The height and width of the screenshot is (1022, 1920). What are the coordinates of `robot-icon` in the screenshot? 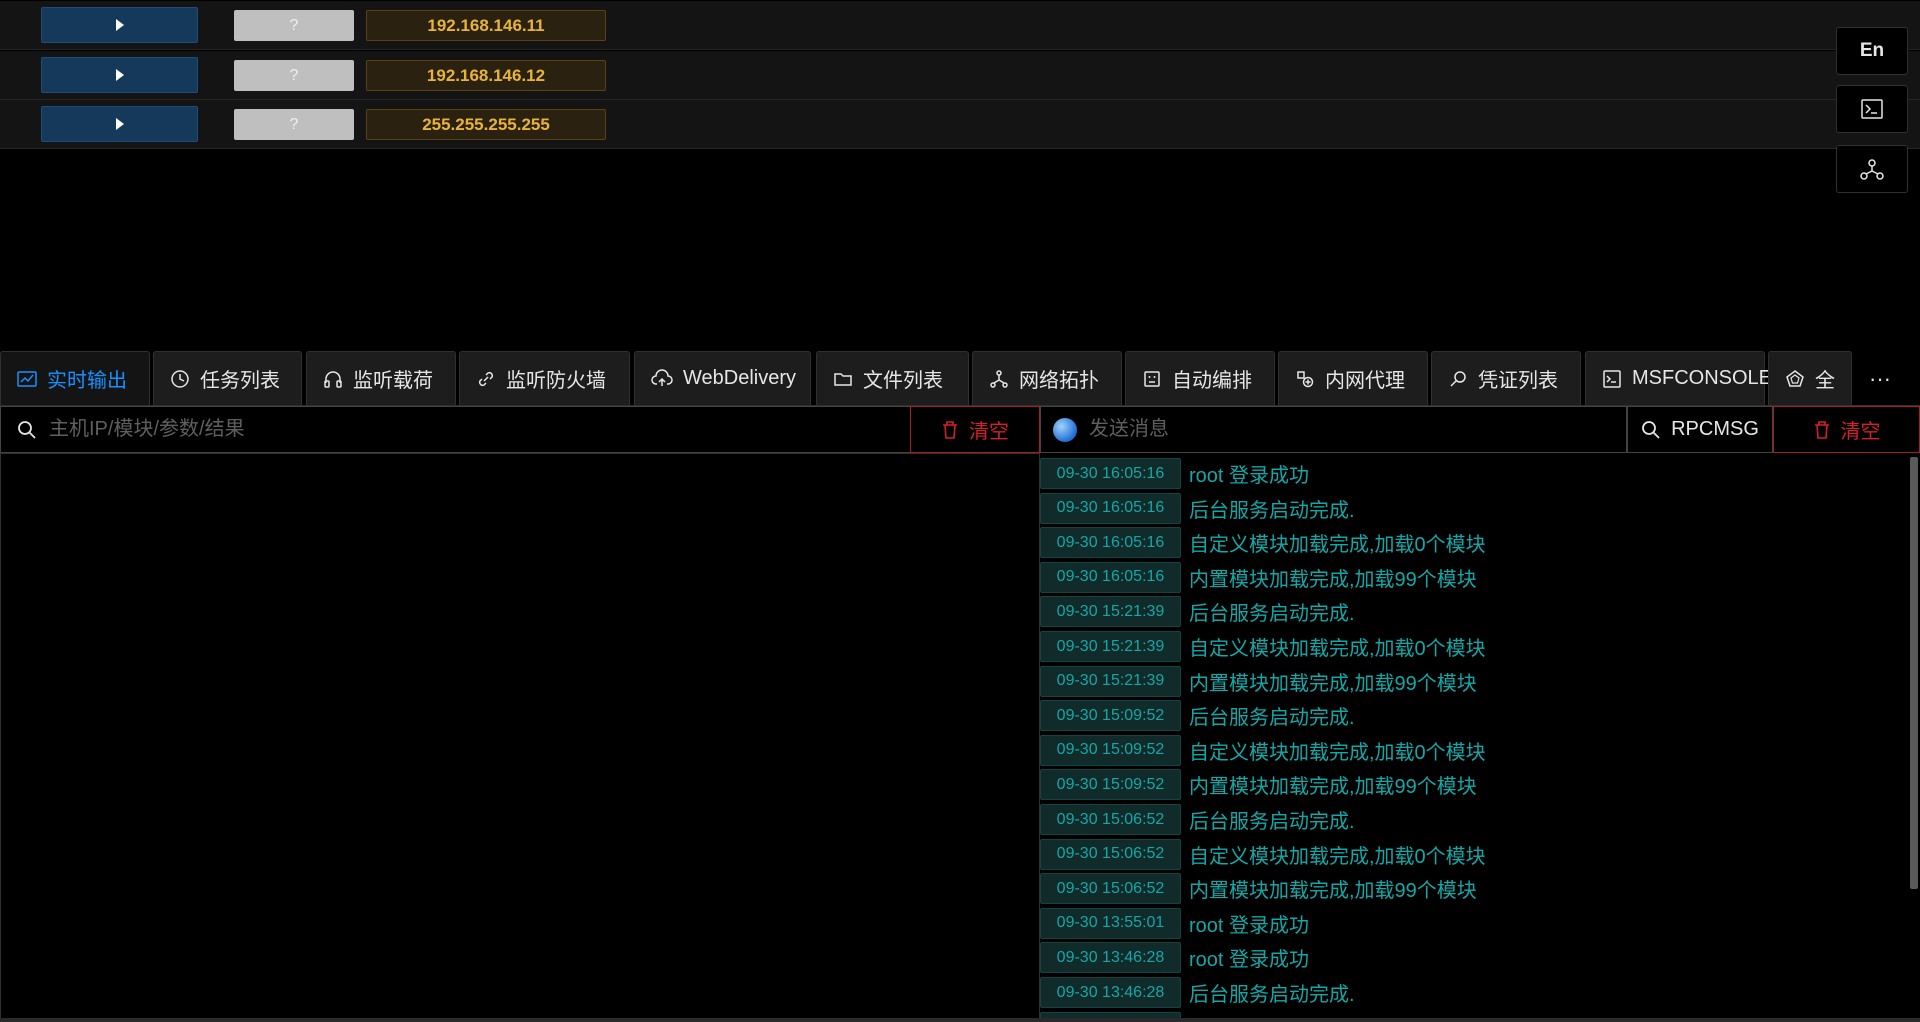 It's located at (1152, 378).